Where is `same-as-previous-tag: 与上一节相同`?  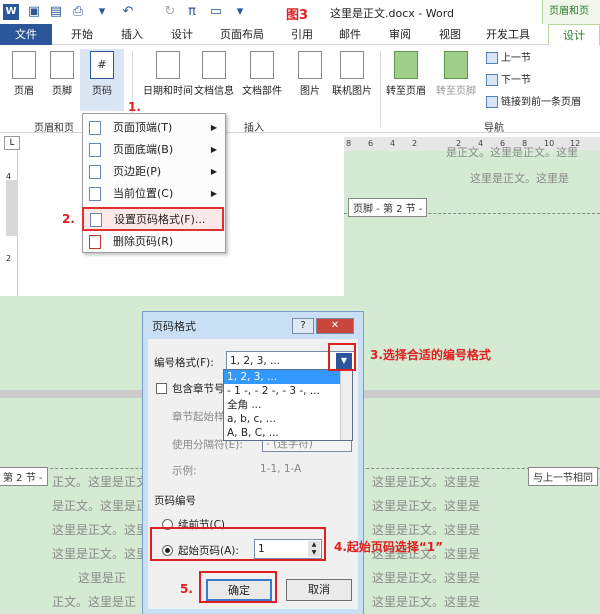 same-as-previous-tag: 与上一节相同 is located at coordinates (563, 476).